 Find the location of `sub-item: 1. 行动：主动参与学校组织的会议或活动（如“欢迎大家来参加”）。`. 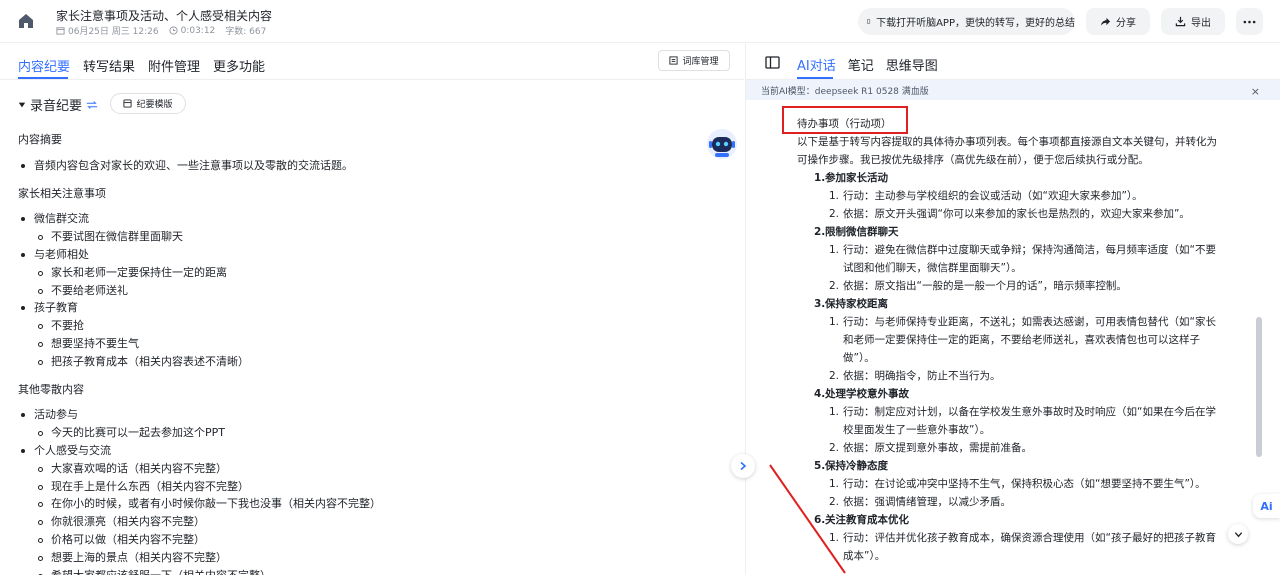

sub-item: 1. 行动：主动参与学校组织的会议或活动（如“欢迎大家来参加”）。 is located at coordinates (1021, 196).